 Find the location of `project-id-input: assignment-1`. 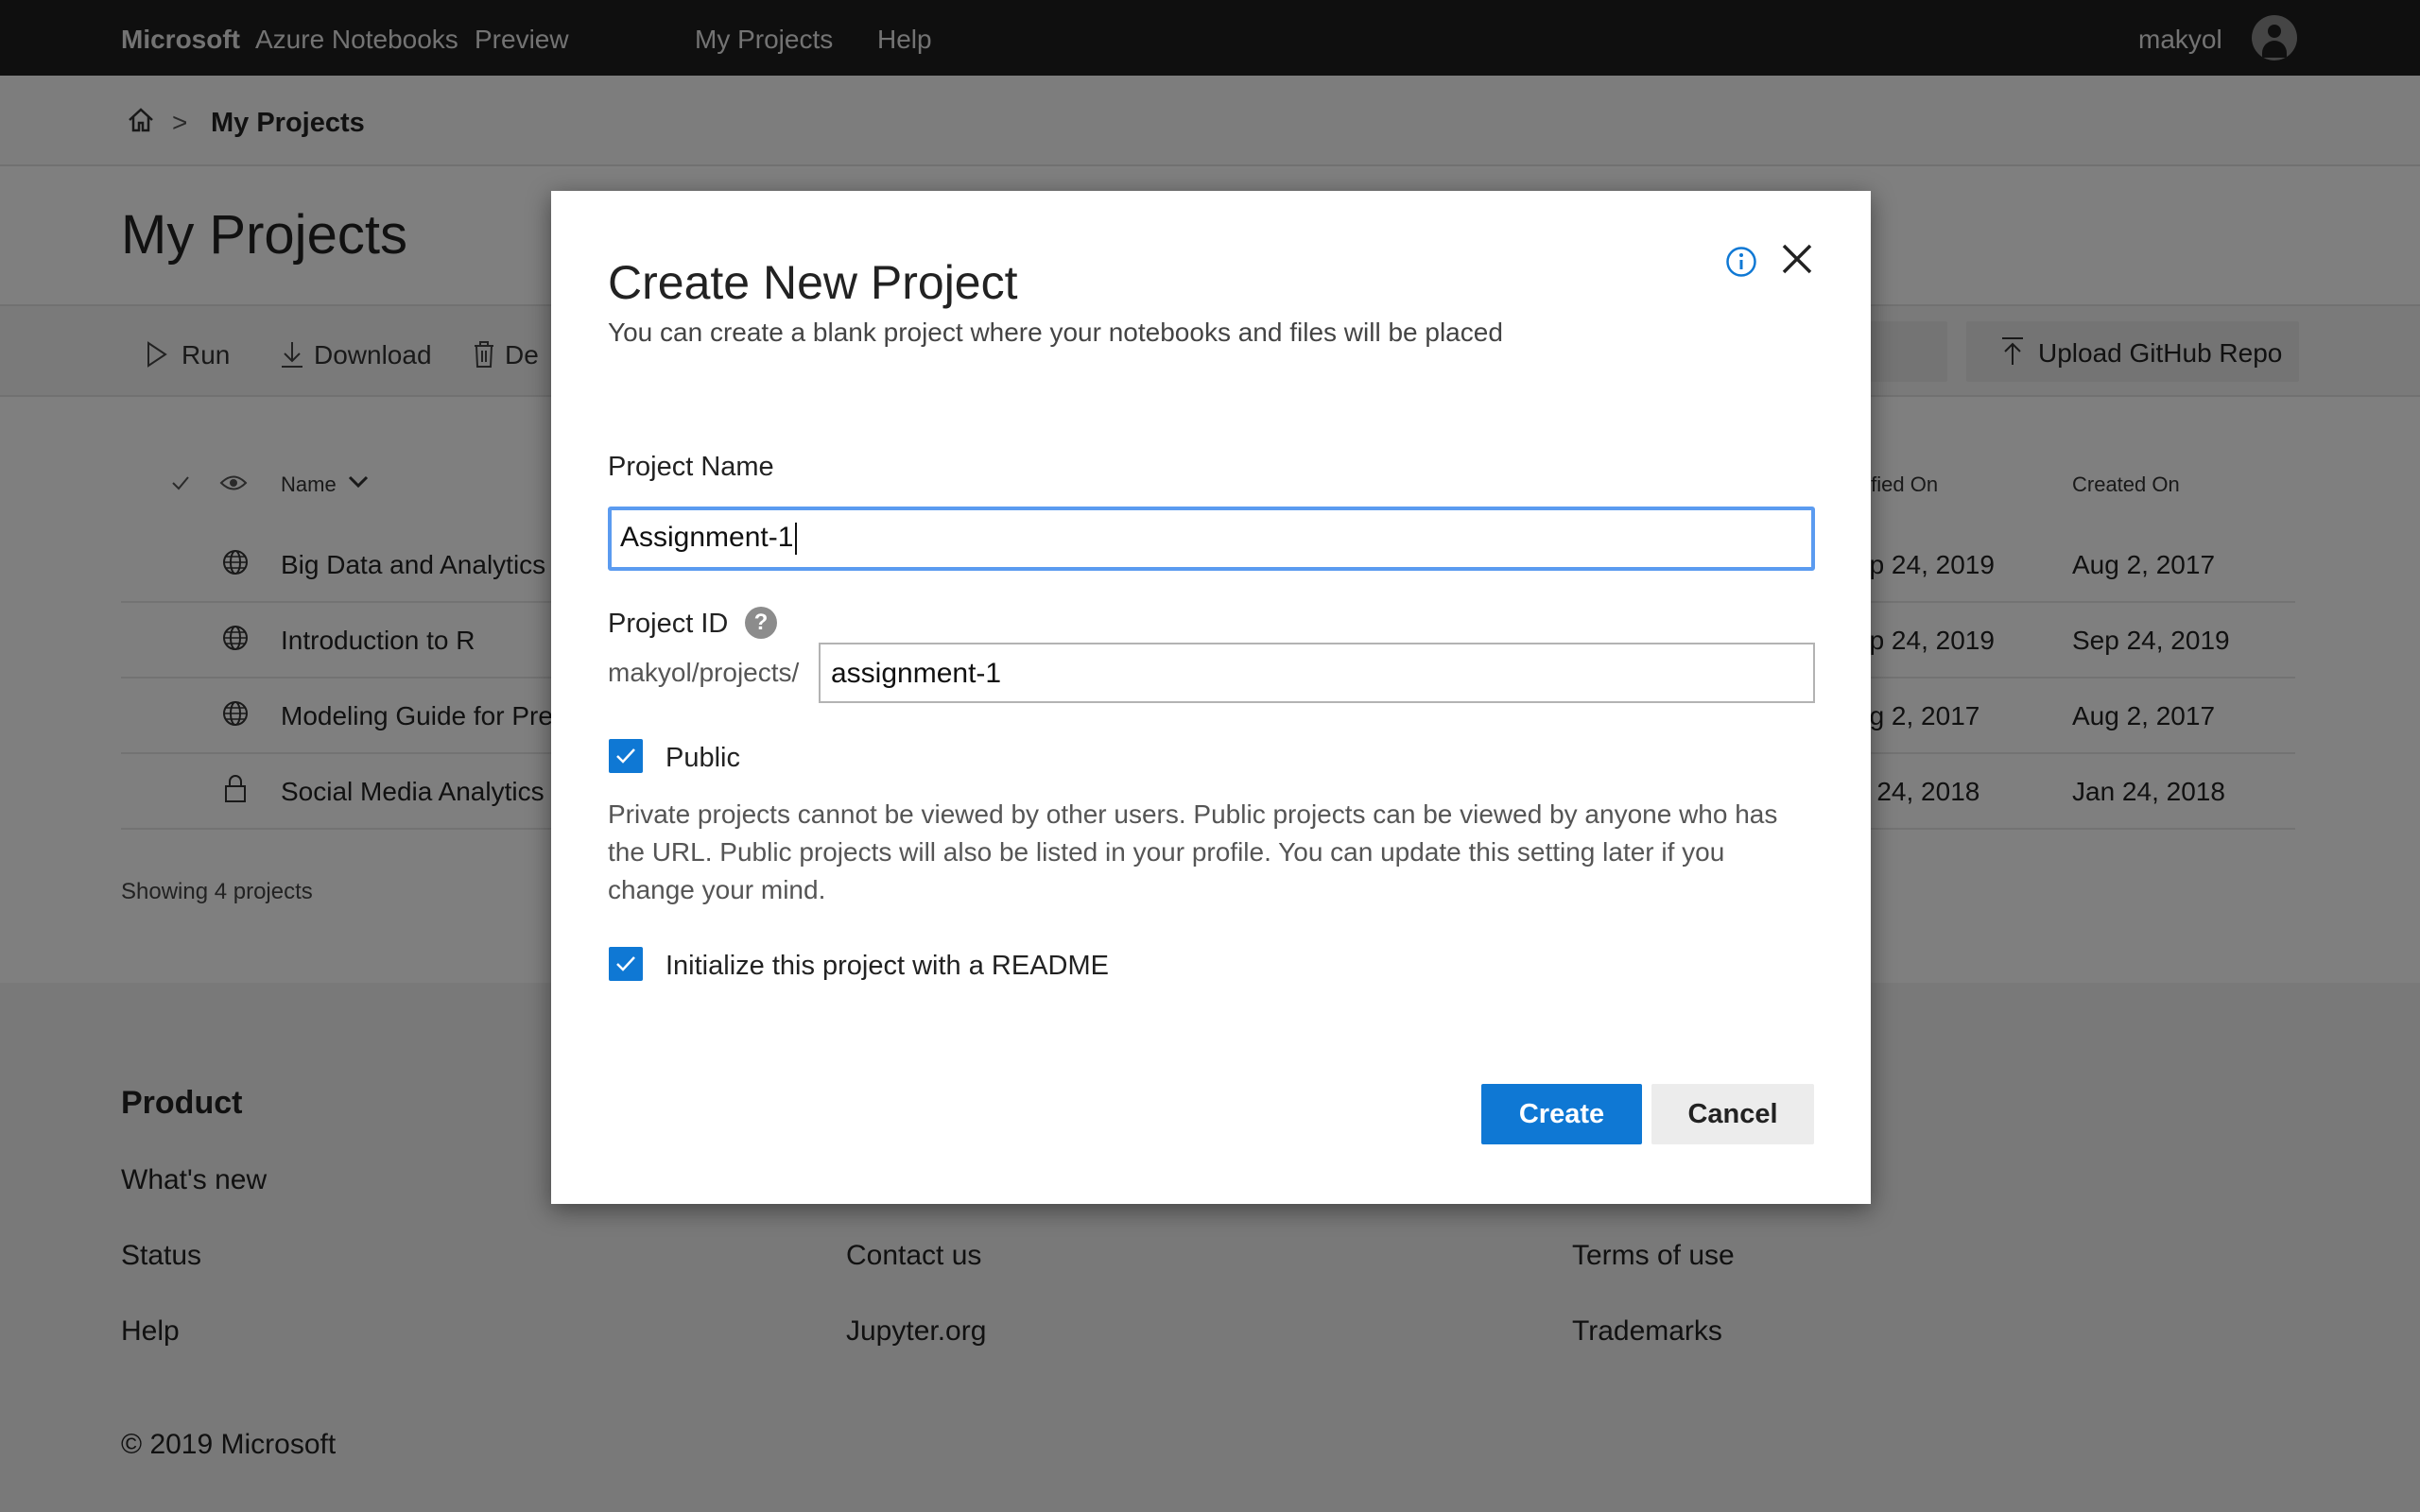

project-id-input: assignment-1 is located at coordinates (1317, 673).